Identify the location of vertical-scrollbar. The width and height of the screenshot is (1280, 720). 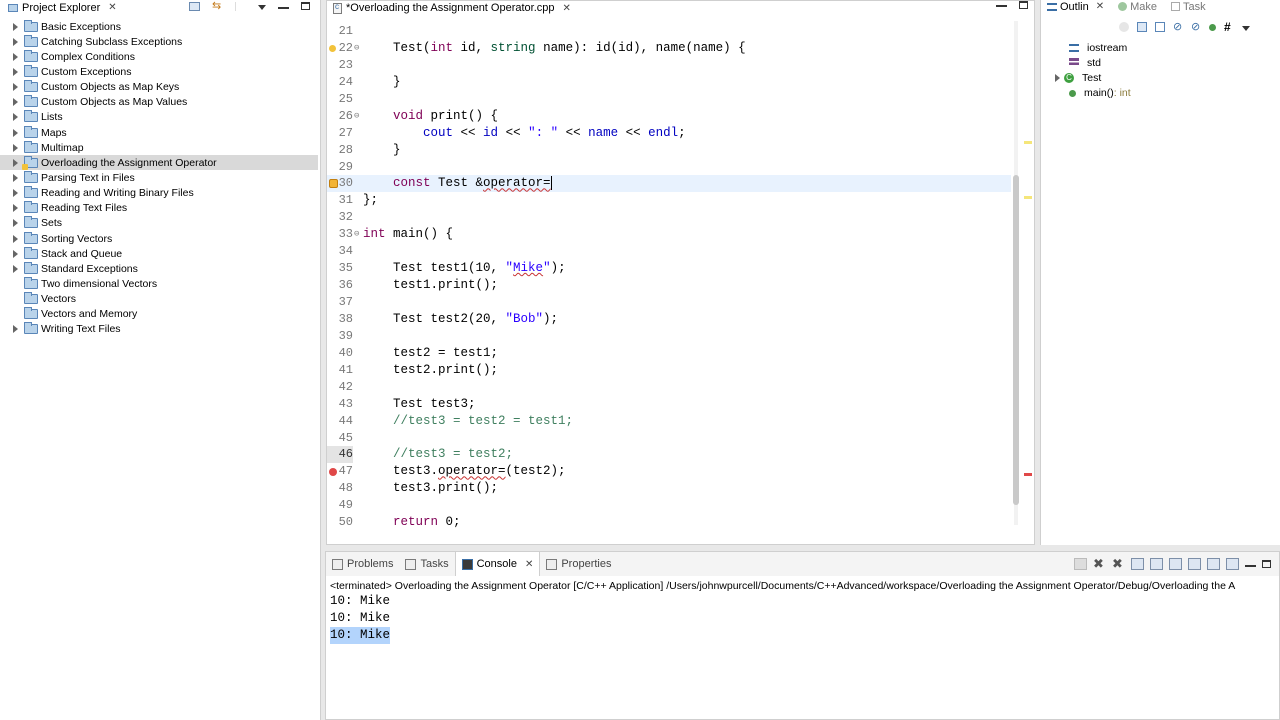
(1016, 273).